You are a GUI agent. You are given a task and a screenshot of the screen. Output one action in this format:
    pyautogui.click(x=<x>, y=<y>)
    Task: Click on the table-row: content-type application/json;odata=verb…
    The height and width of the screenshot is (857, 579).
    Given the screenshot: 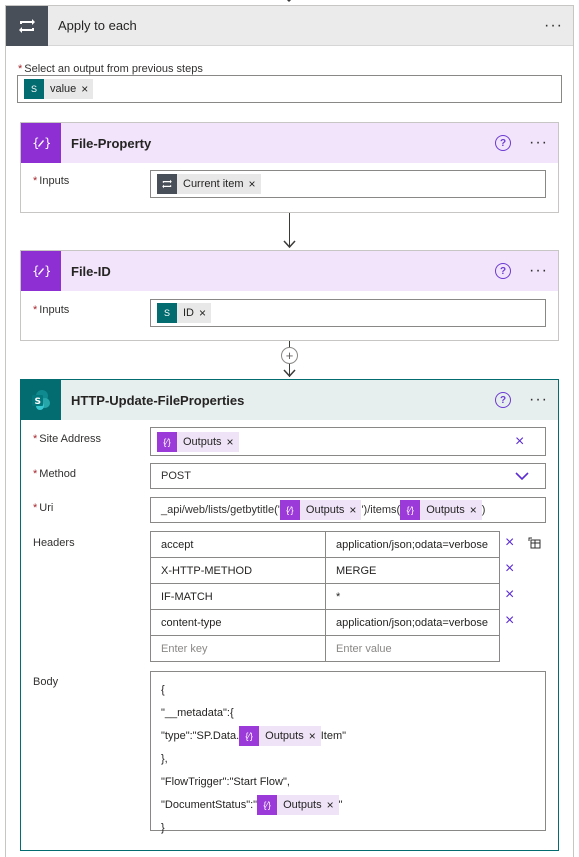 What is the action you would take?
    pyautogui.click(x=325, y=622)
    